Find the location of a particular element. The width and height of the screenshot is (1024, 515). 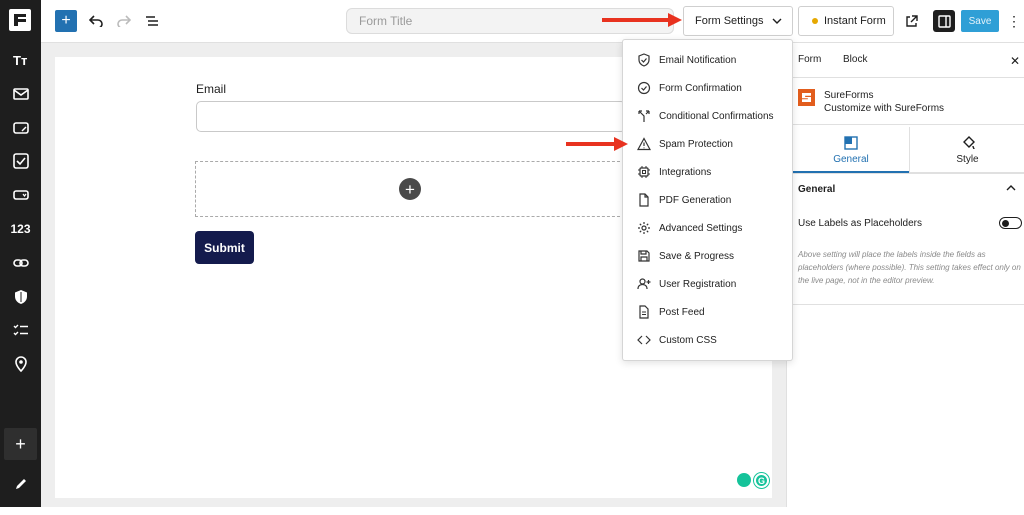

left-toolbar: Tт 123 + is located at coordinates (20, 253).